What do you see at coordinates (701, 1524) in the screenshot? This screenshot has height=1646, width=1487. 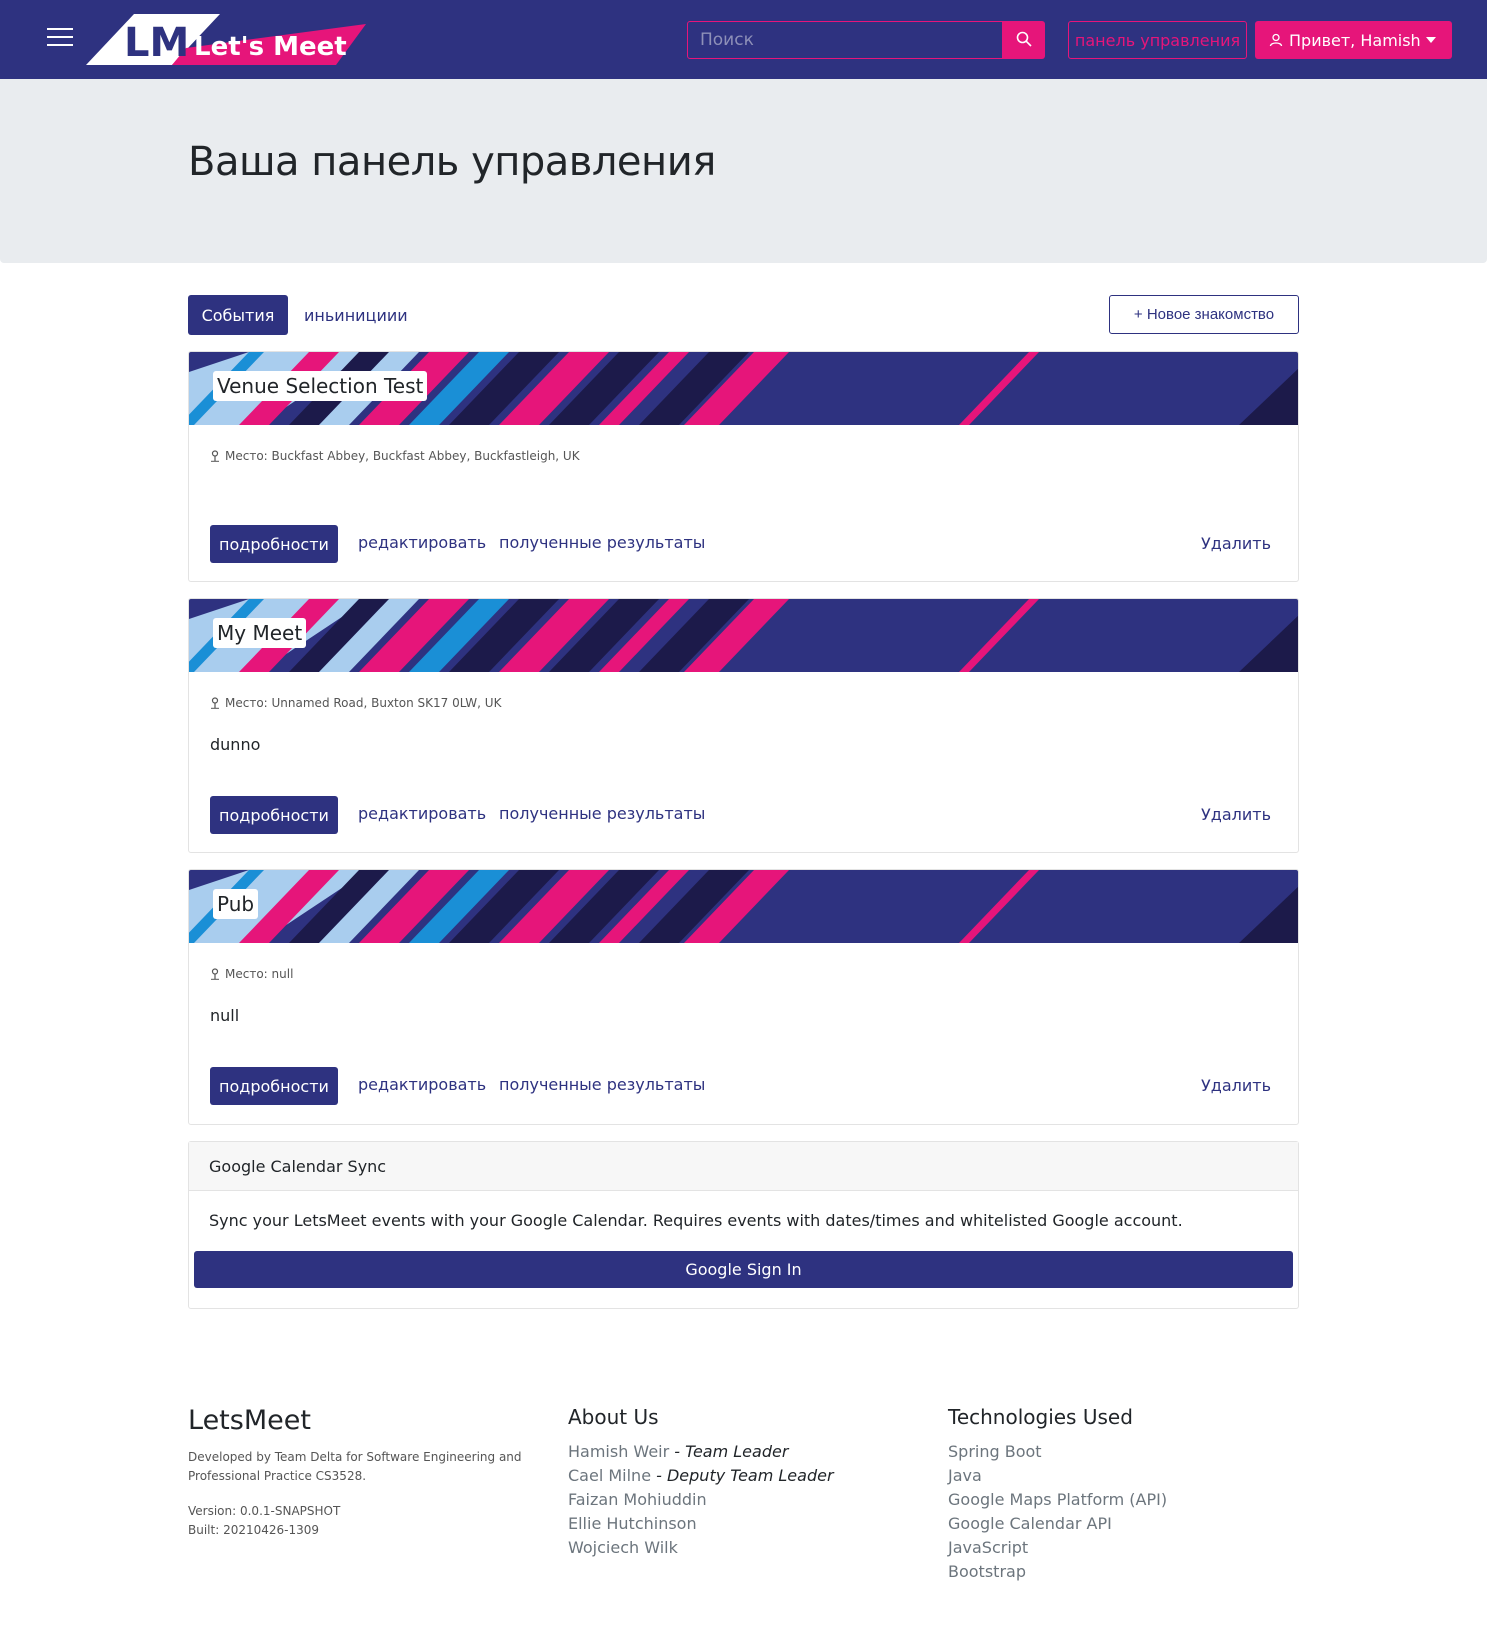 I see `team-member: Ellie Hutchinson` at bounding box center [701, 1524].